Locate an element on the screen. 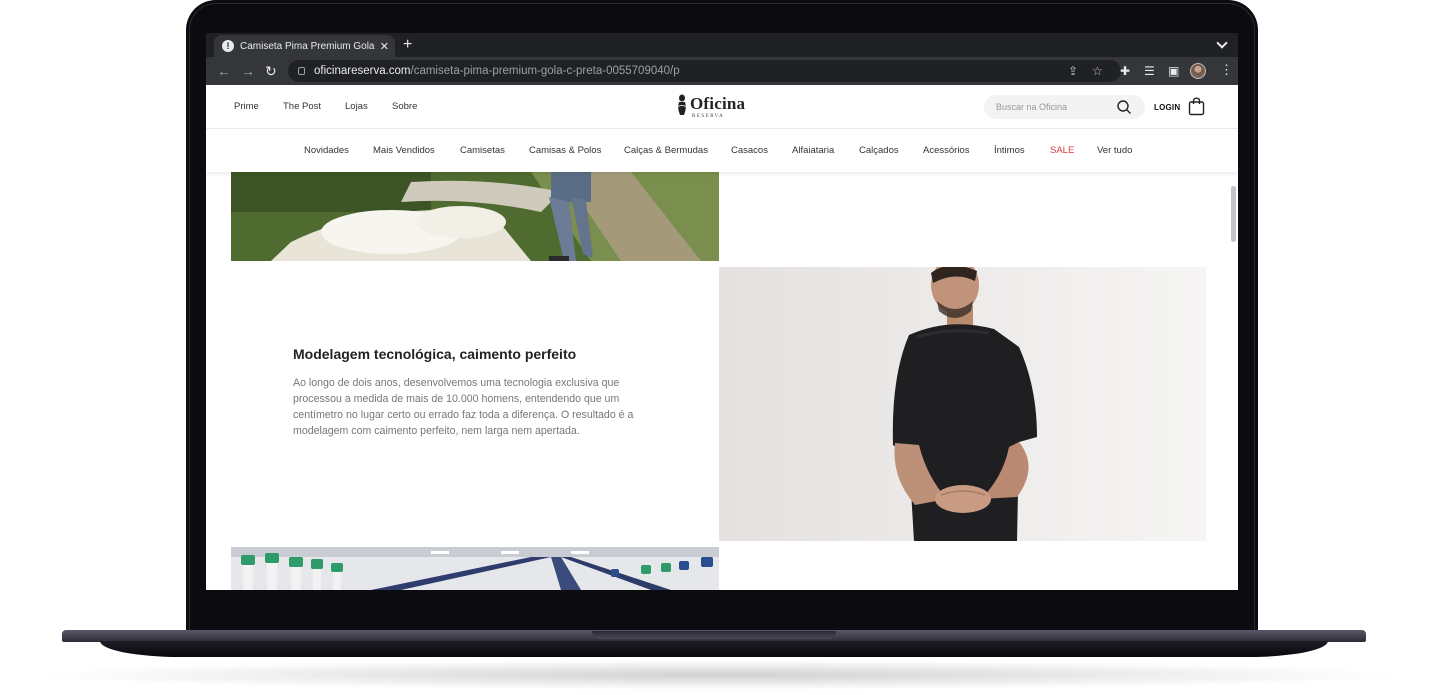 The height and width of the screenshot is (695, 1440). back-arrow-icon: ← is located at coordinates (224, 71).